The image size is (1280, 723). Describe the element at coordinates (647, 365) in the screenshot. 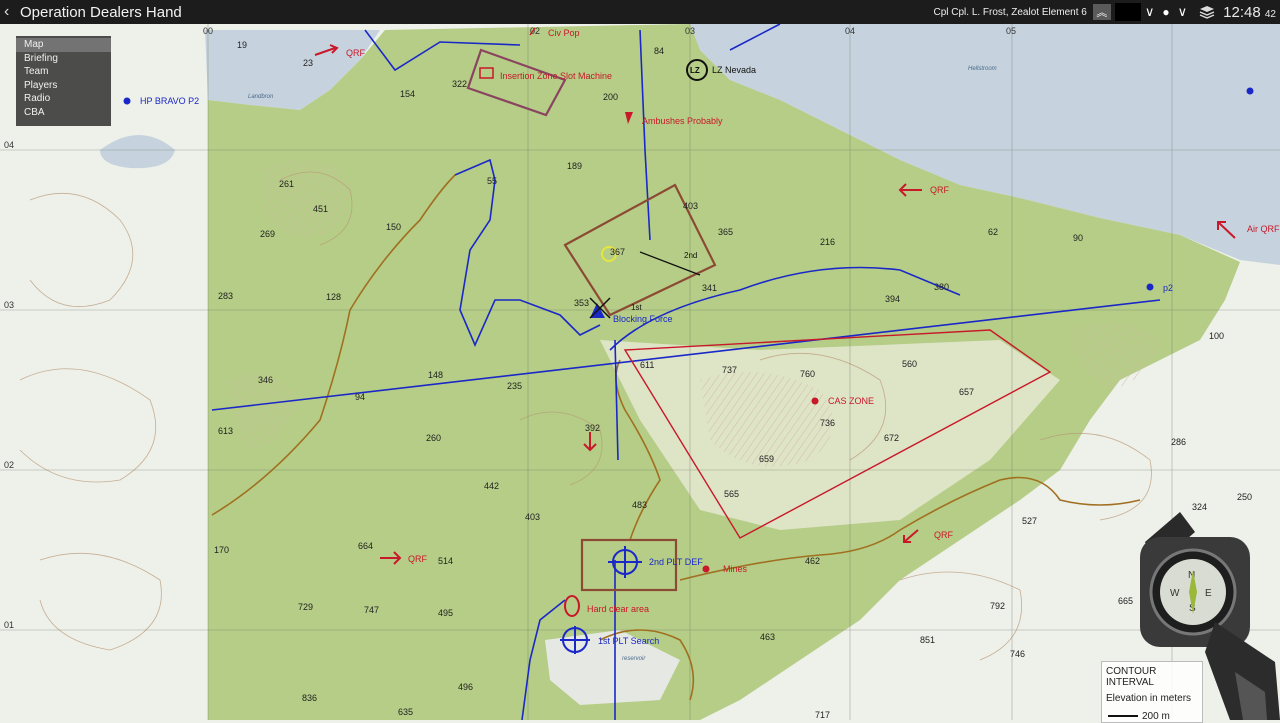

I see `elevation-label: 611` at that location.